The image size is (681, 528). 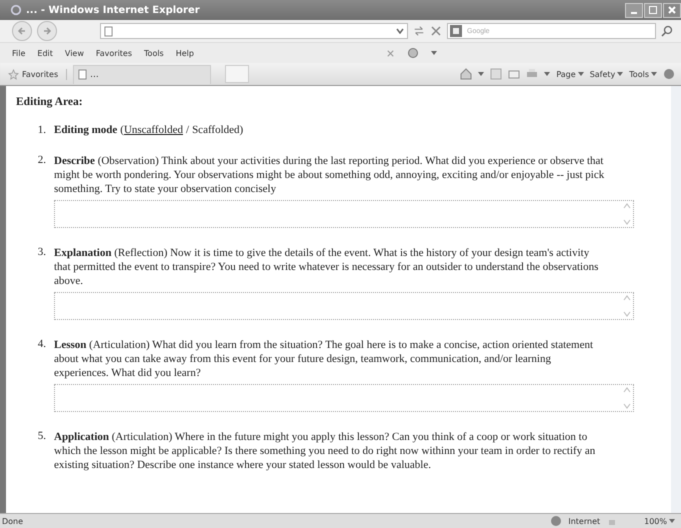 I want to click on question-text: Lesson (Articulation) What did you learn from the situation? The goal here is to make a concise, action oriented statement about what you can take away from this event for your future design, teamwork, communication, and/or learning experiences. What did you learn?, so click(x=324, y=359).